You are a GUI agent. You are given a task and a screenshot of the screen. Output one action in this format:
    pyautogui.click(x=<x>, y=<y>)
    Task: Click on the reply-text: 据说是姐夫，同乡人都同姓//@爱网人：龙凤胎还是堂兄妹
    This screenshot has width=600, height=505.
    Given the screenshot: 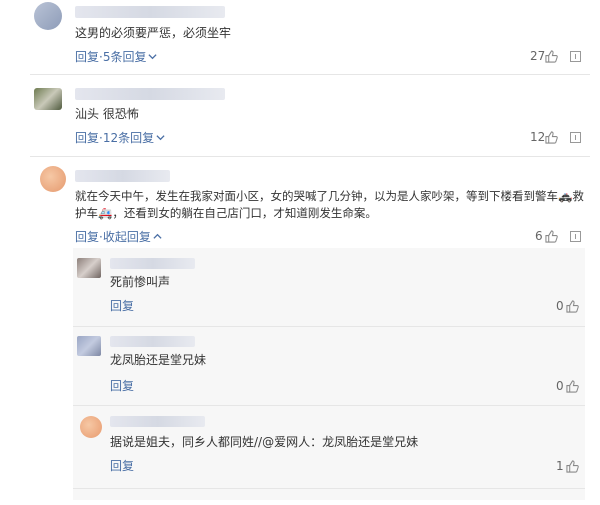 What is the action you would take?
    pyautogui.click(x=264, y=442)
    